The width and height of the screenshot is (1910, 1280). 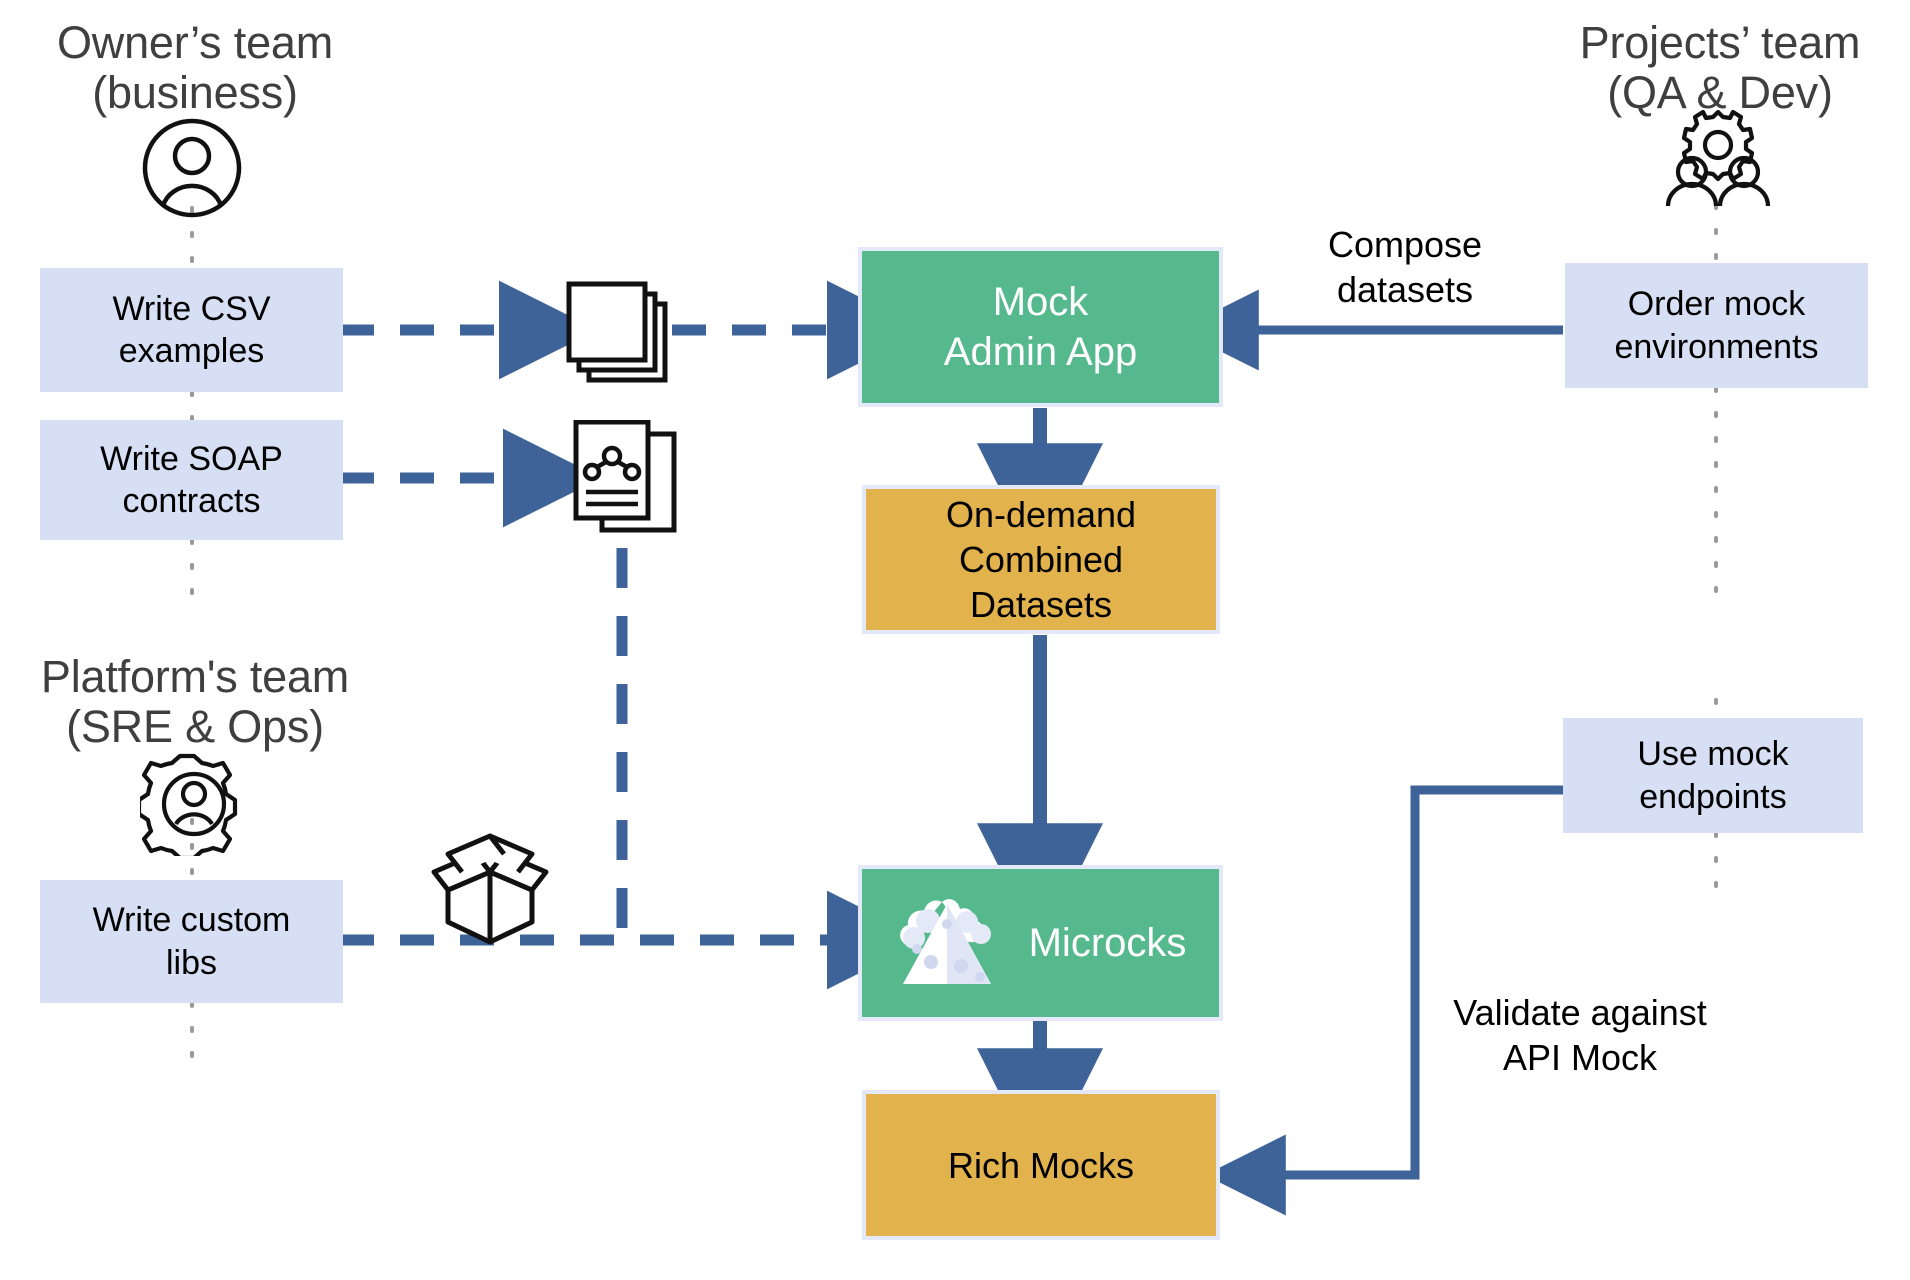 I want to click on task-box-order-mock-environments: Order mock environments, so click(x=1716, y=325).